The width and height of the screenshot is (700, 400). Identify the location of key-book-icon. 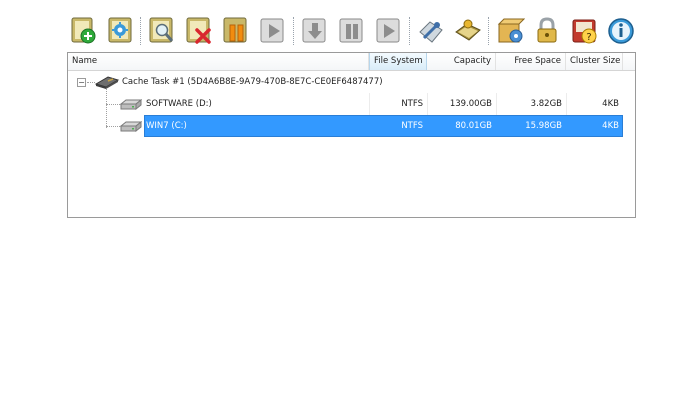
(468, 30).